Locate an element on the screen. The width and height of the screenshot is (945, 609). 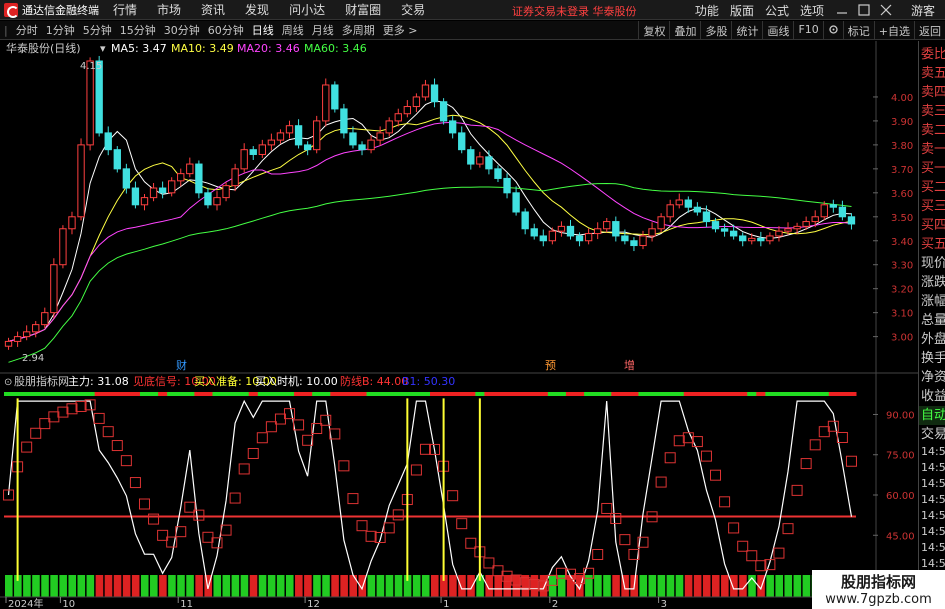
sidebar-item: 买三 is located at coordinates (932, 206).